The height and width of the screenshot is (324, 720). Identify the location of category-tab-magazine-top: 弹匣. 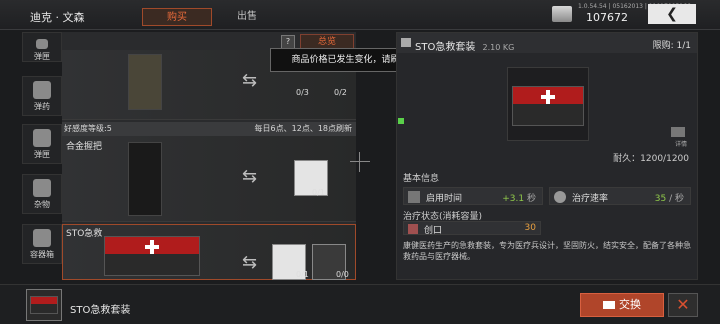
(42, 47).